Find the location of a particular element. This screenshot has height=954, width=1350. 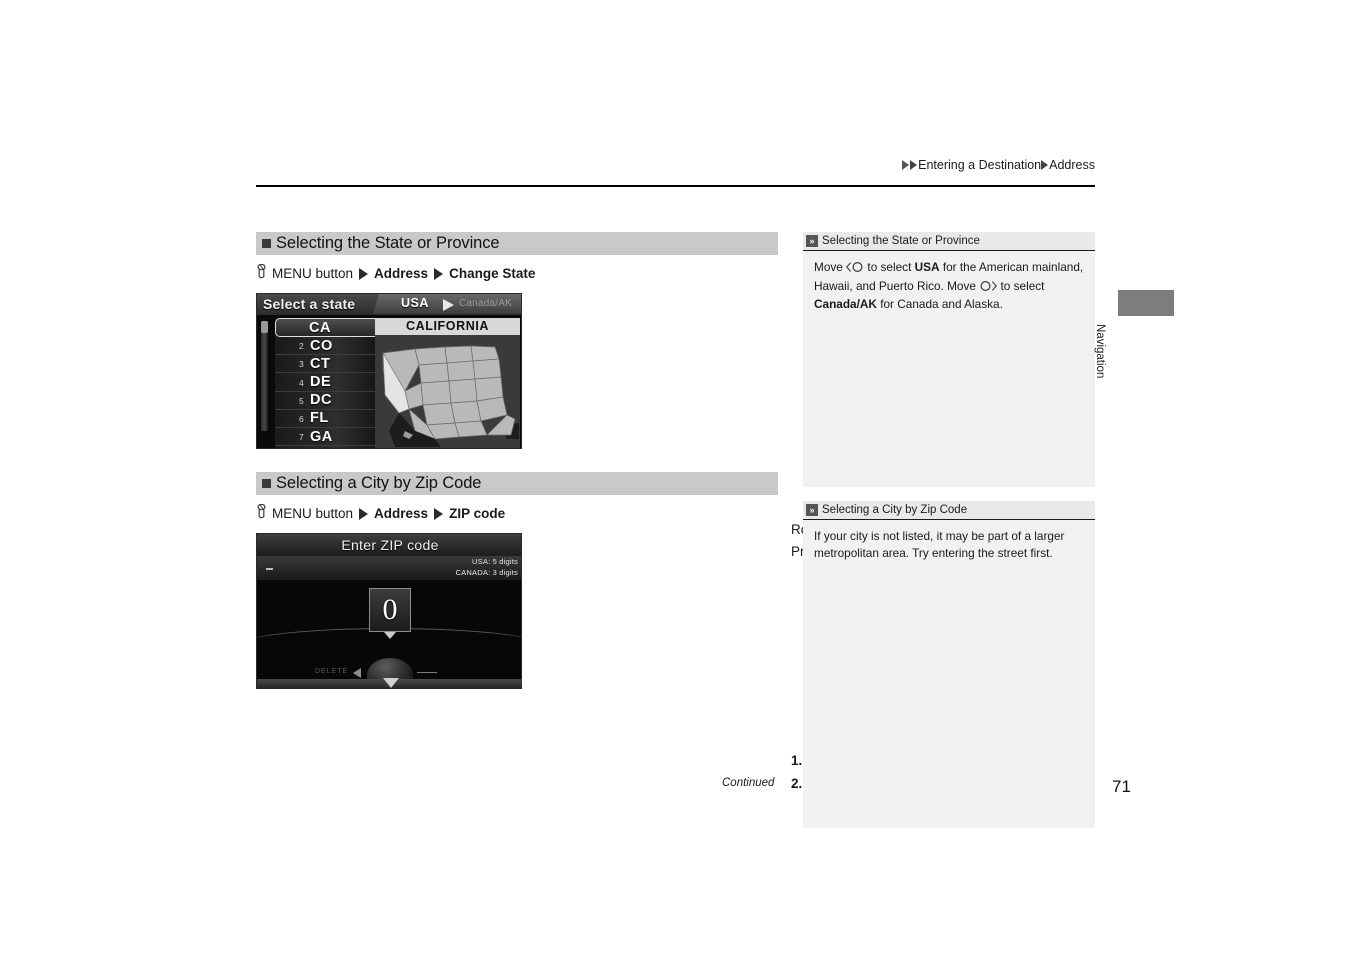

map-state-name: CALIFORNIA is located at coordinates (447, 326).